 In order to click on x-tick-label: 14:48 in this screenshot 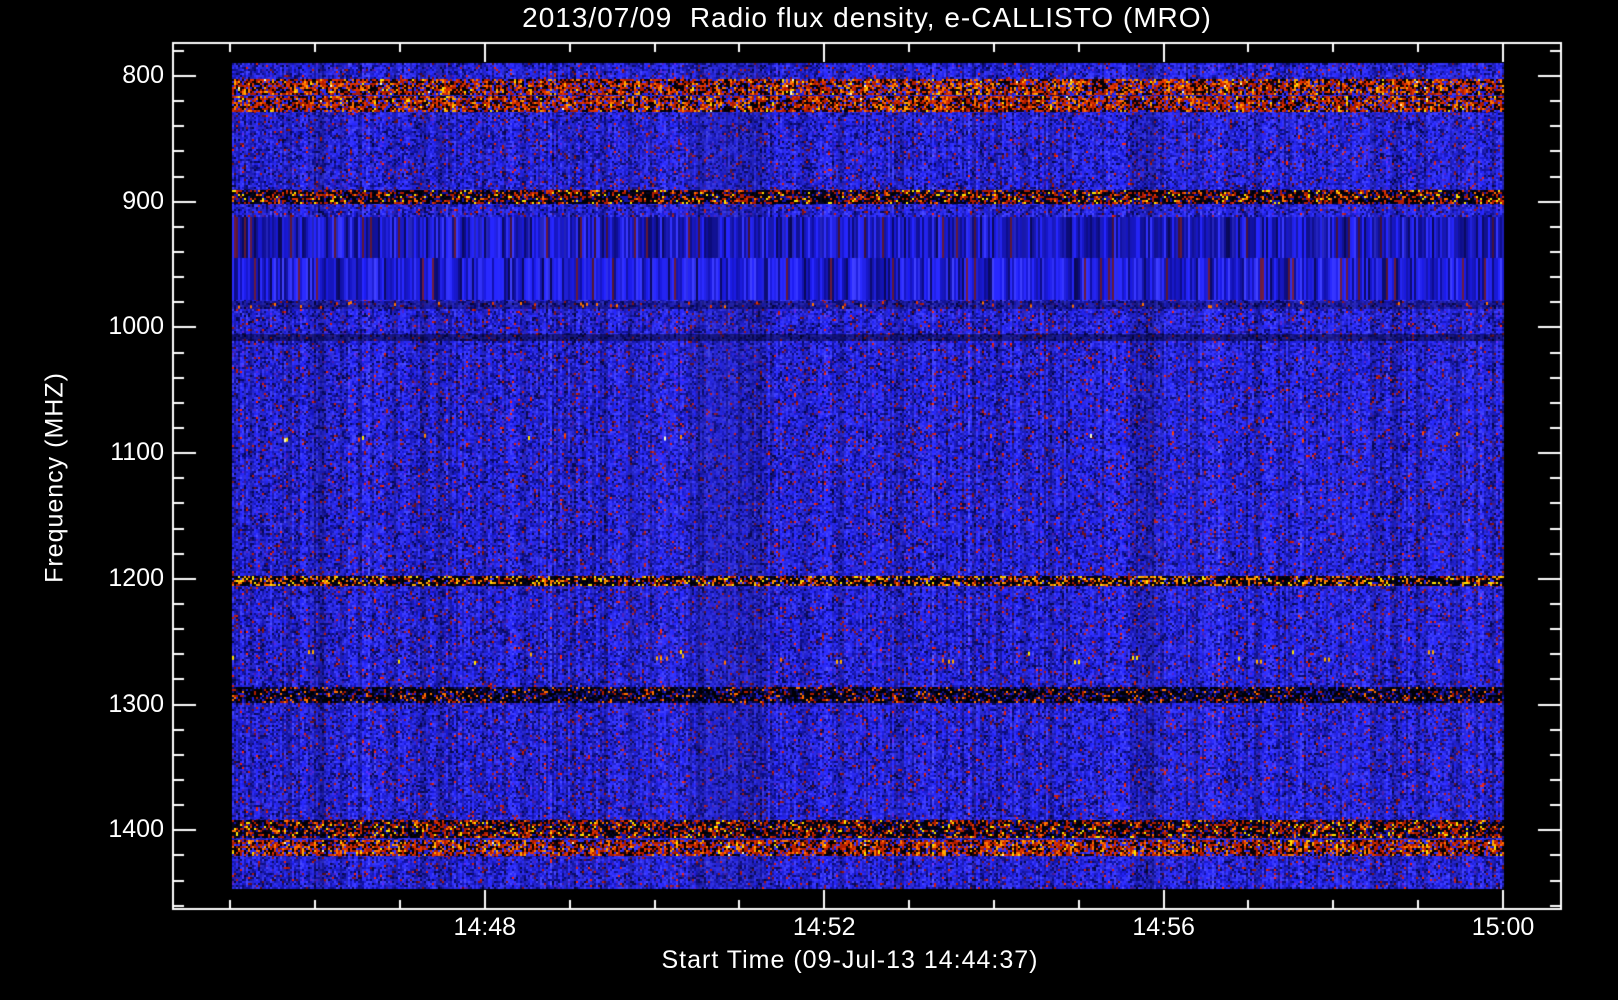, I will do `click(485, 927)`.